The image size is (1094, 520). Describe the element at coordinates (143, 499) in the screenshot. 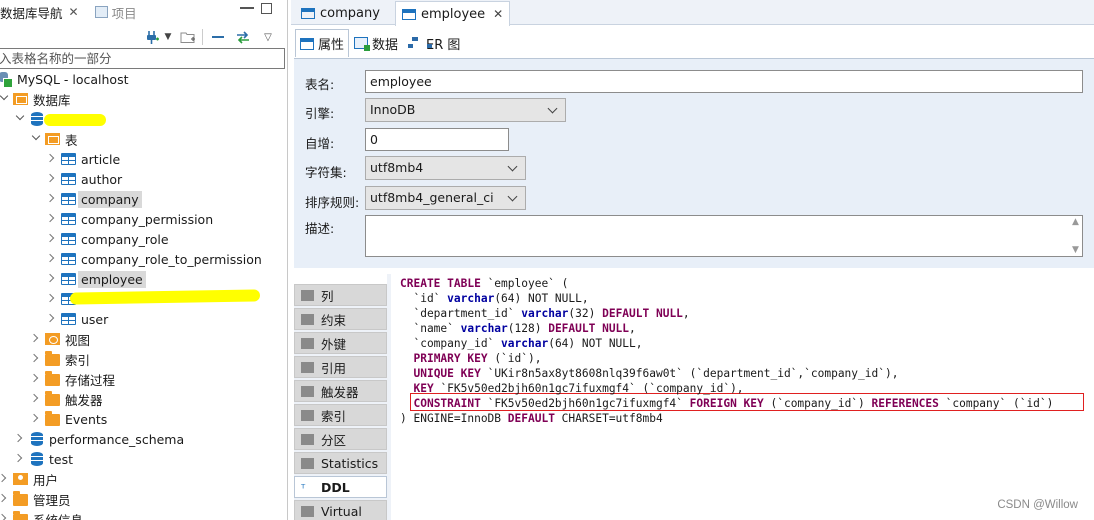

I see `tree-row-admin: 管理员` at that location.